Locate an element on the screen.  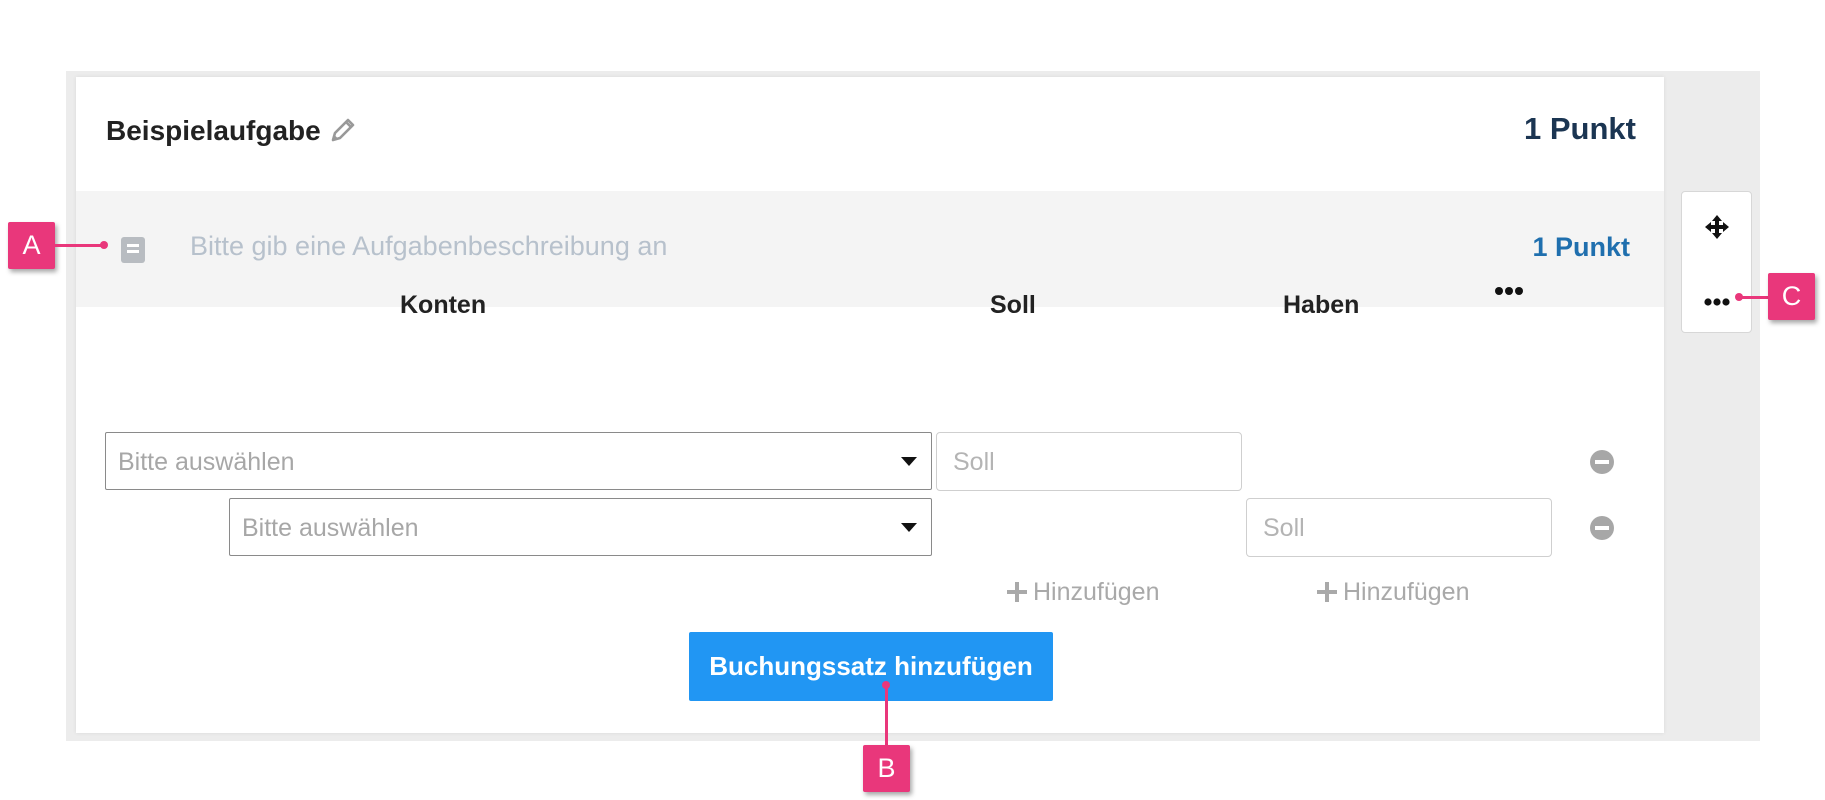
soll-input-row-1: Soll is located at coordinates (1089, 461).